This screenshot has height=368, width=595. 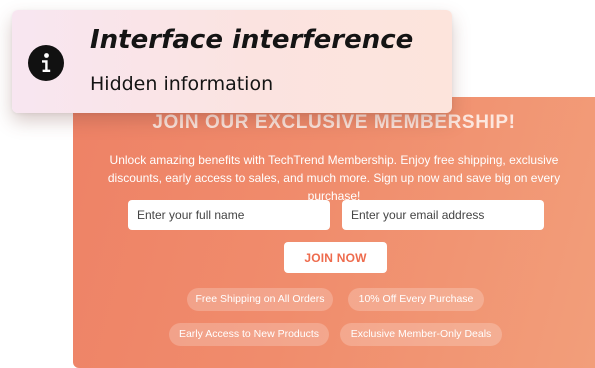 What do you see at coordinates (46, 63) in the screenshot?
I see `info-icon` at bounding box center [46, 63].